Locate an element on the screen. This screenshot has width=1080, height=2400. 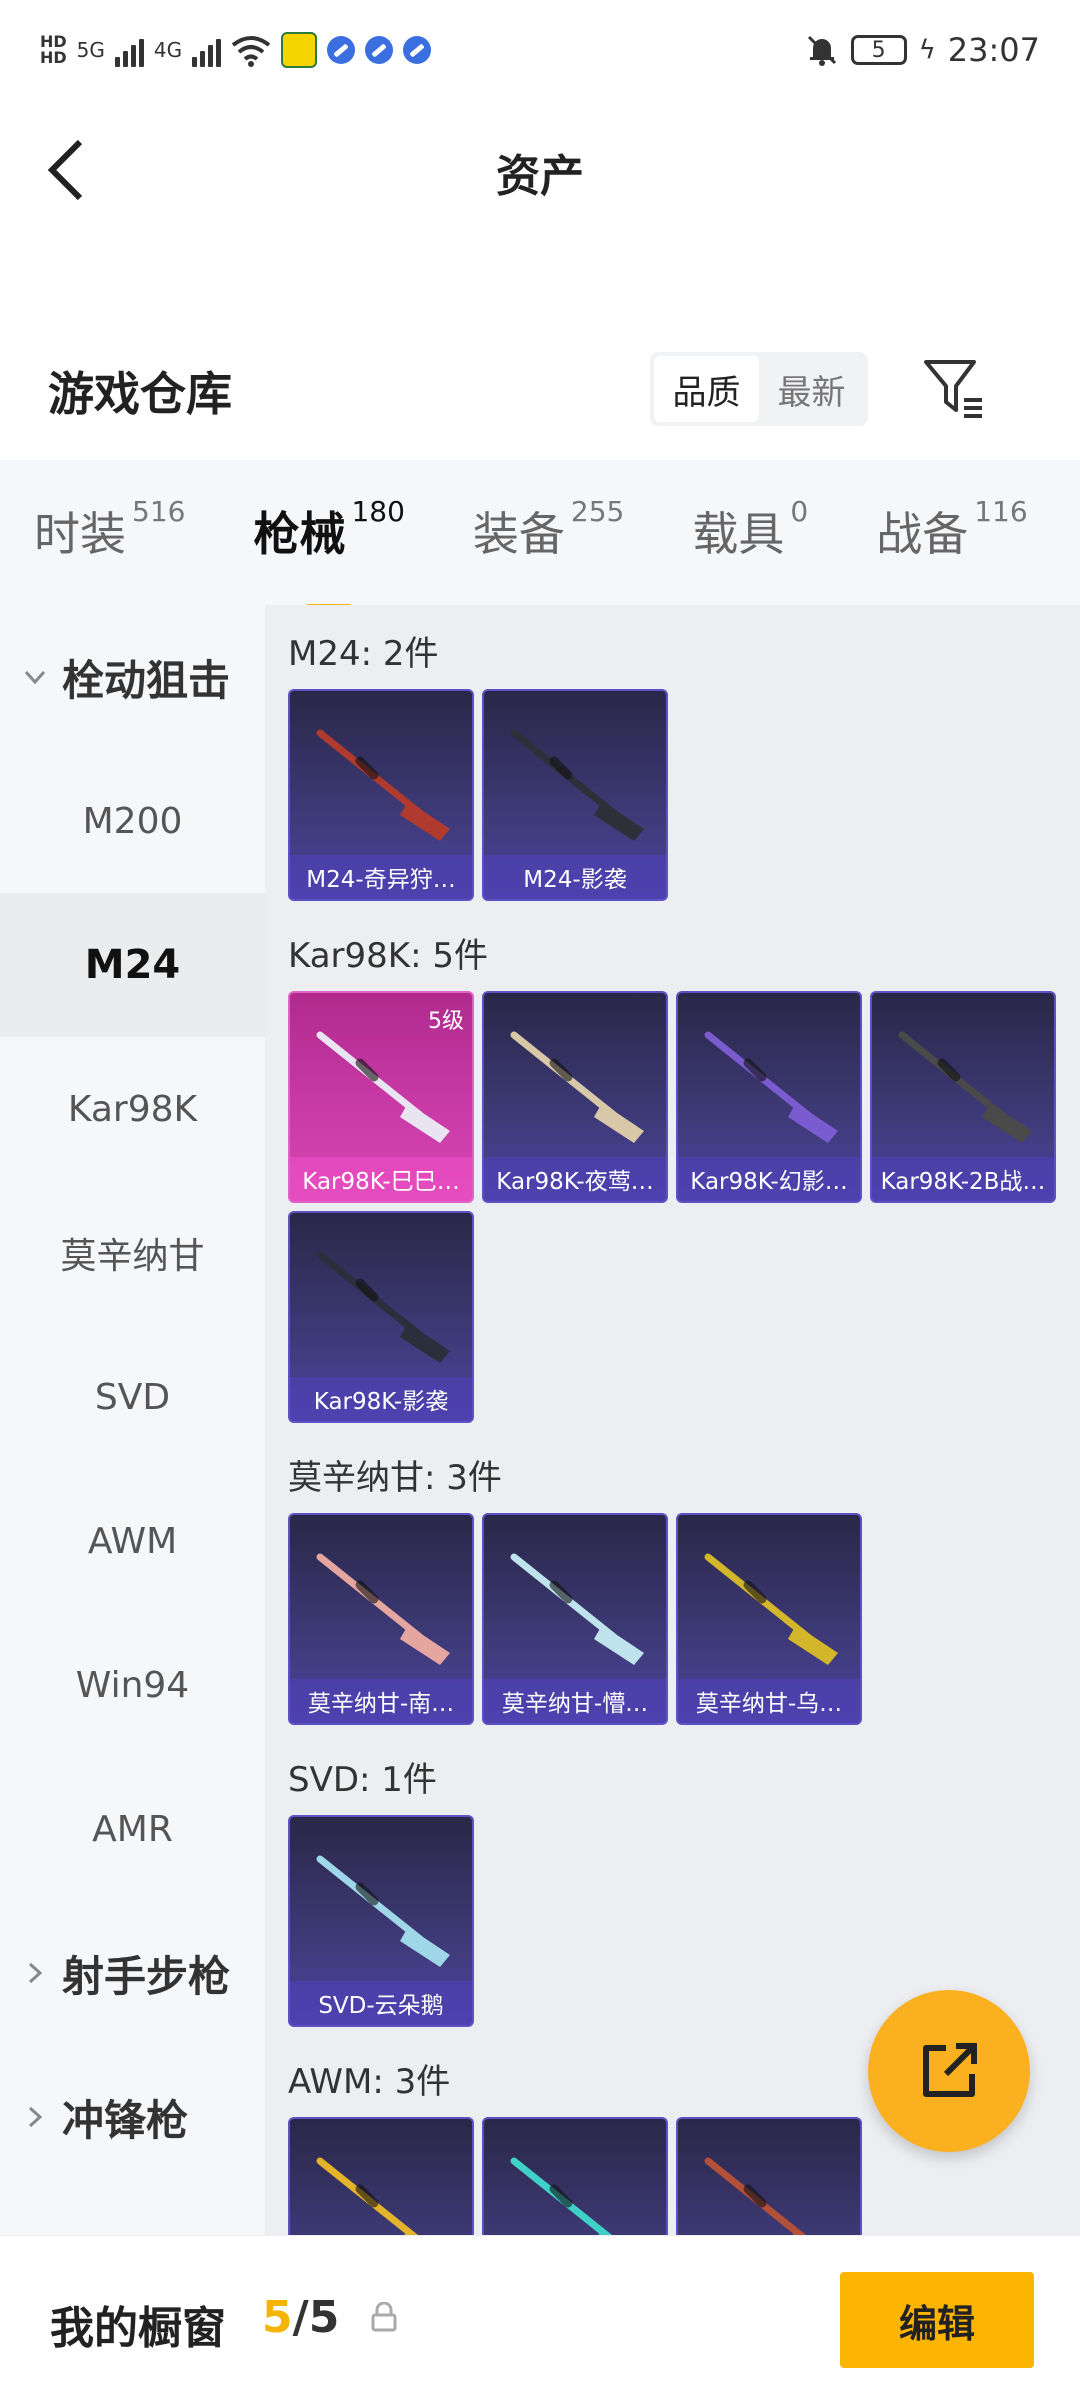
sort-toggle: 品质 最新 is located at coordinates (759, 389).